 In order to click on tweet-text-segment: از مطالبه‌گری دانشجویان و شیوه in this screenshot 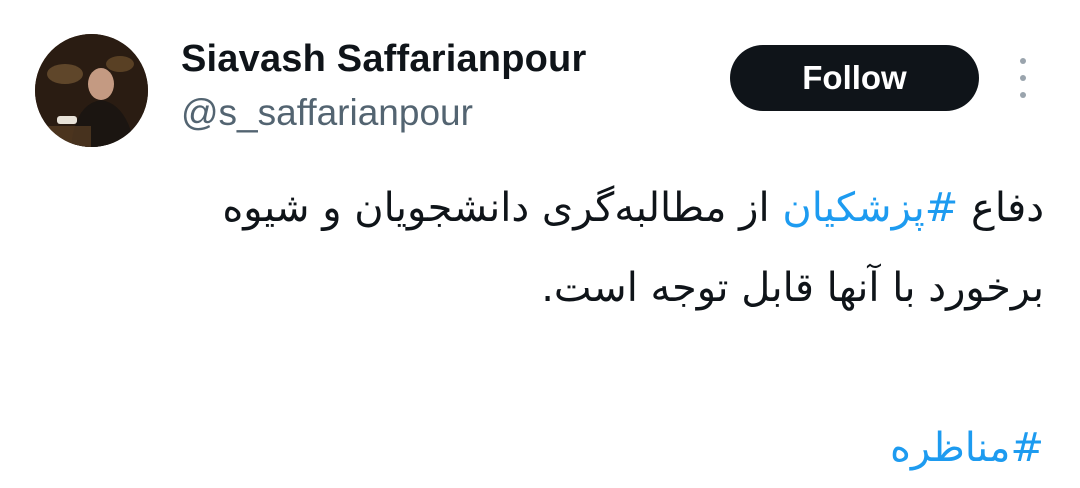, I will do `click(502, 208)`.